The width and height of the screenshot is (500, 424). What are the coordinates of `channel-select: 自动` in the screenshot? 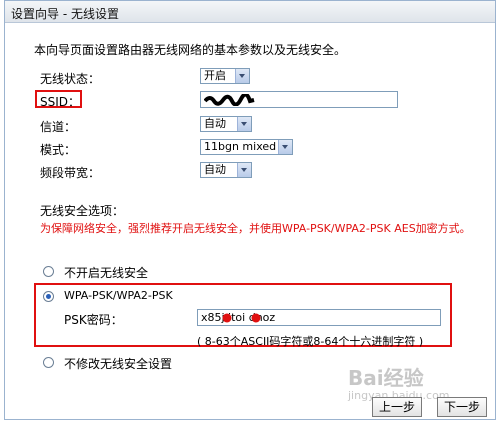 It's located at (226, 124).